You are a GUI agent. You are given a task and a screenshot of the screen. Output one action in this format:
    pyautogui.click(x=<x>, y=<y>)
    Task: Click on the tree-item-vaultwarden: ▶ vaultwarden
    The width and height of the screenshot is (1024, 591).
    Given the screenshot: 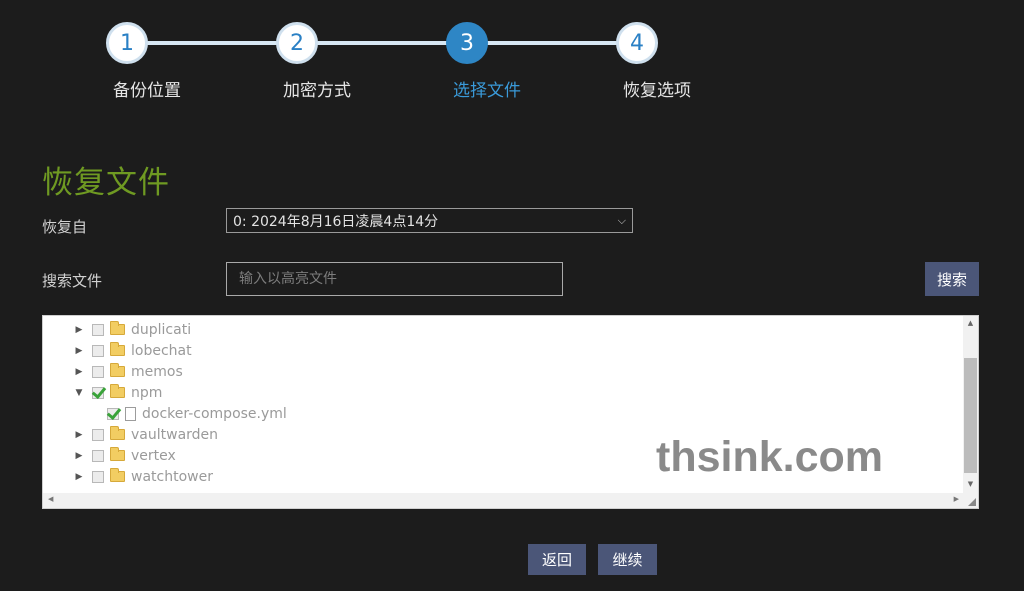 What is the action you would take?
    pyautogui.click(x=145, y=434)
    